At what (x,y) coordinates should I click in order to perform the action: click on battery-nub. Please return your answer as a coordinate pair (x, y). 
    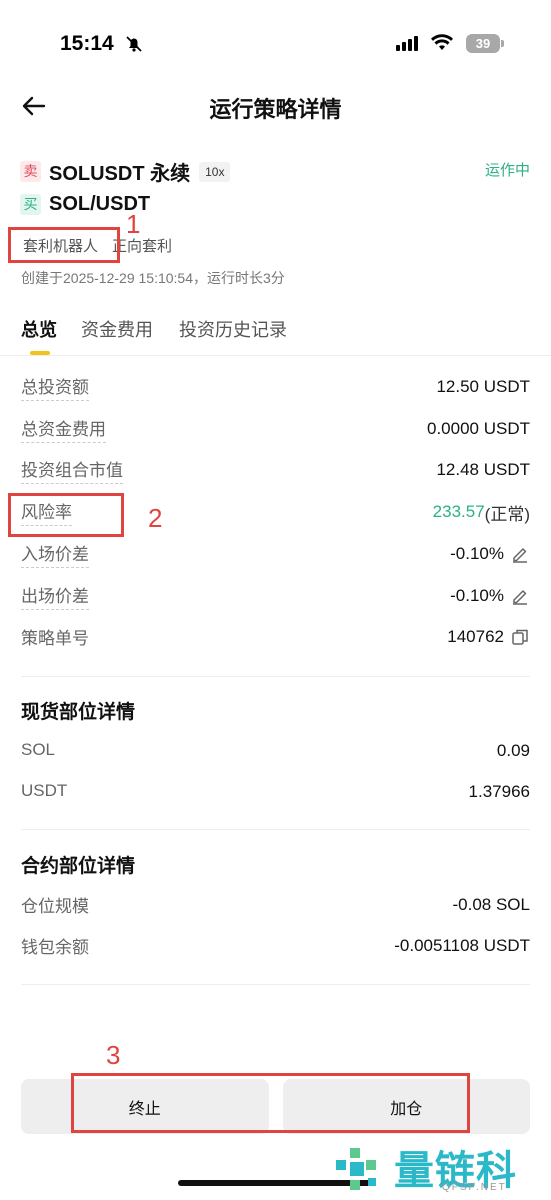
    Looking at the image, I should click on (502, 43).